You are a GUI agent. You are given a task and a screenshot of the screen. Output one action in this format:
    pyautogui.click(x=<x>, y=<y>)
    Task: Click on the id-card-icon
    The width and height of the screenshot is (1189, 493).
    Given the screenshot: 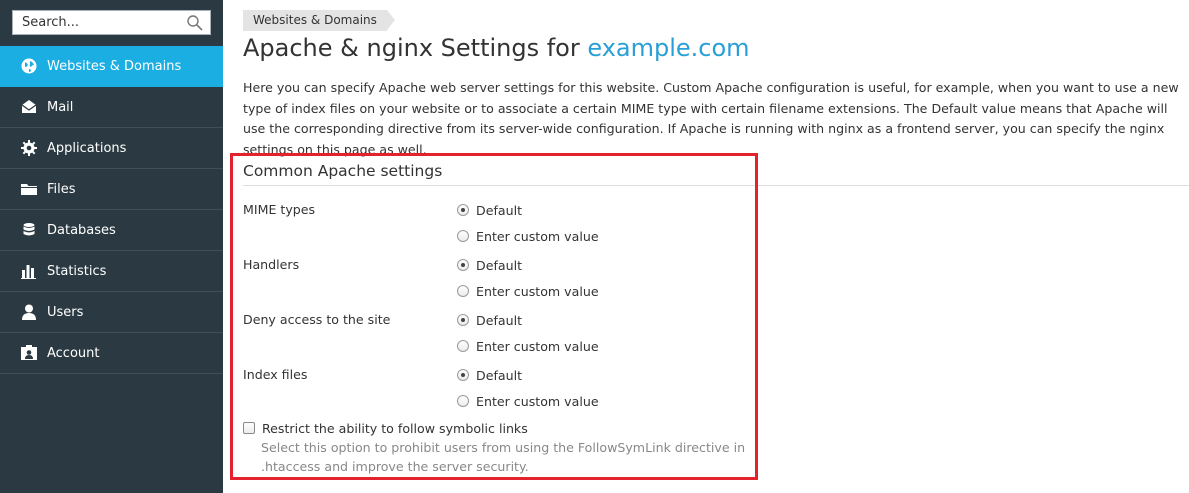 What is the action you would take?
    pyautogui.click(x=29, y=353)
    